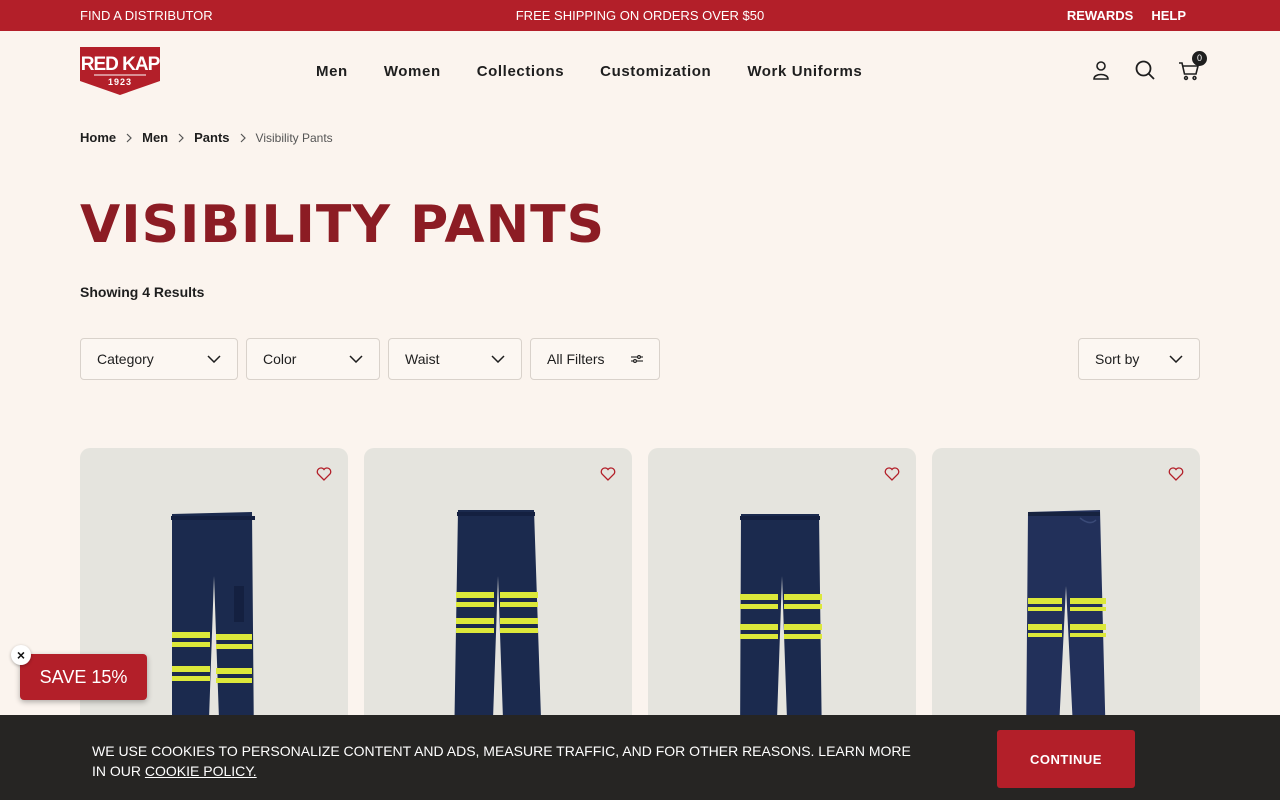 The width and height of the screenshot is (1280, 800). What do you see at coordinates (294, 137) in the screenshot?
I see `breadcrumb-current: Visibility Pants` at bounding box center [294, 137].